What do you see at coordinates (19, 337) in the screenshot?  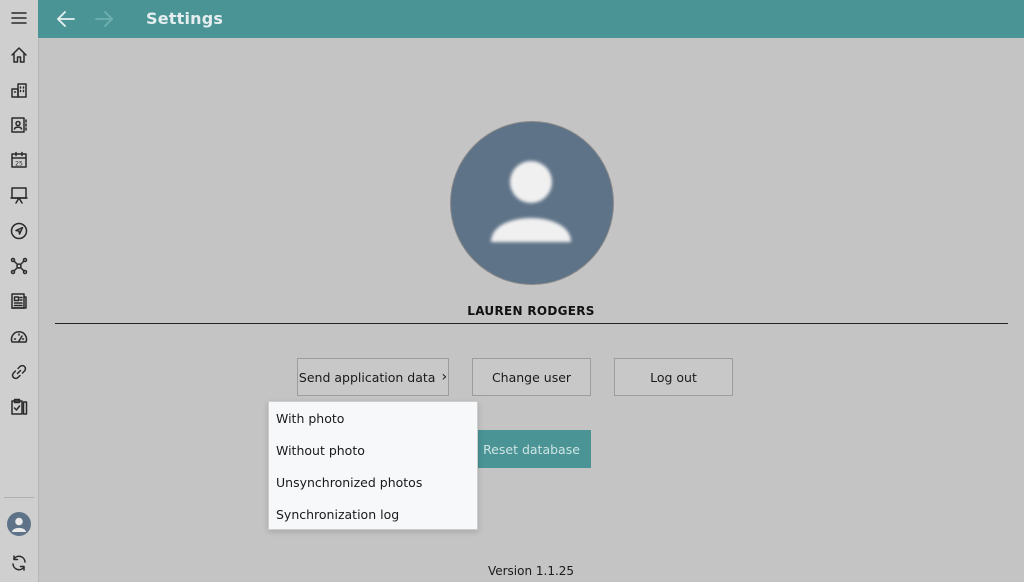 I see `dashboard-gauge-icon` at bounding box center [19, 337].